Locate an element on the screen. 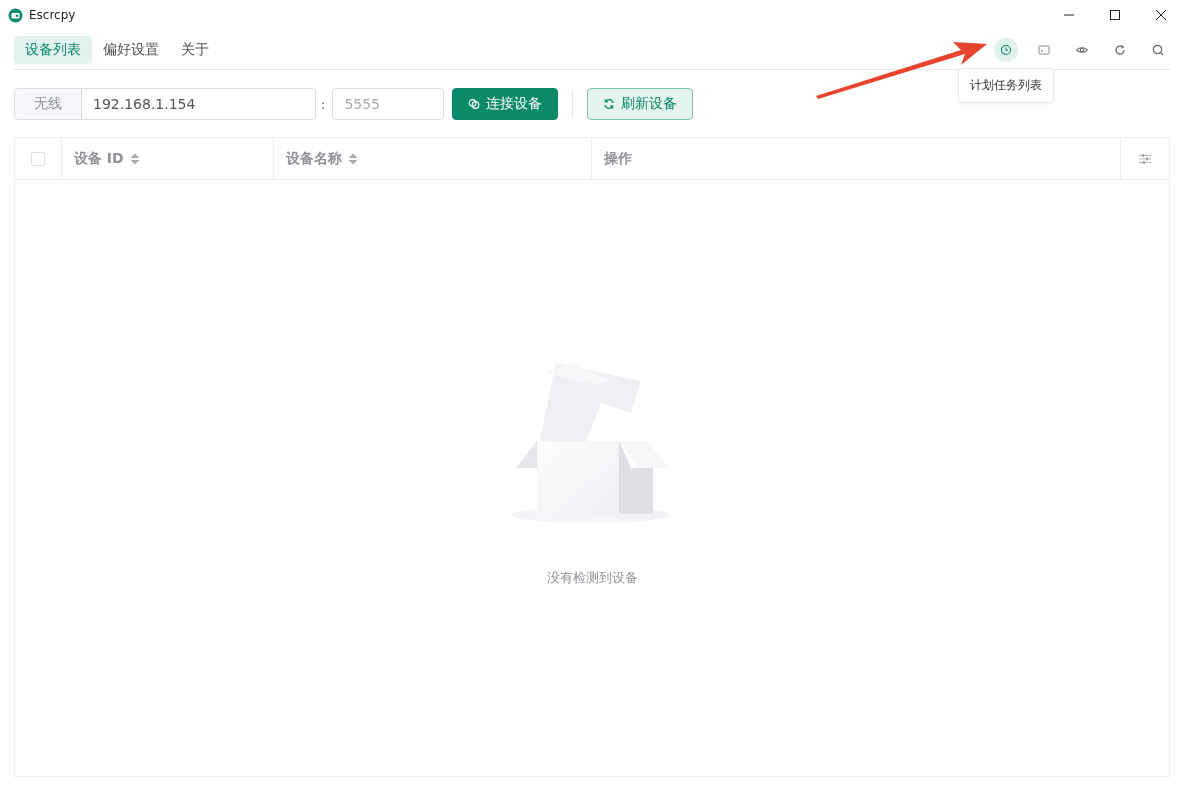 Image resolution: width=1184 pixels, height=791 pixels. empty-state-text: 没有检测到设备 is located at coordinates (592, 578).